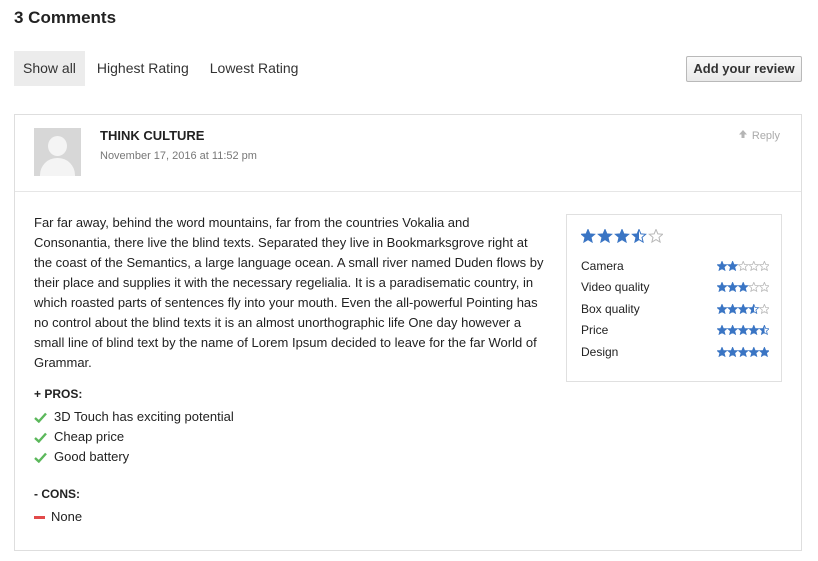 This screenshot has width=818, height=561. I want to click on criterion-row: Box quality, so click(675, 309).